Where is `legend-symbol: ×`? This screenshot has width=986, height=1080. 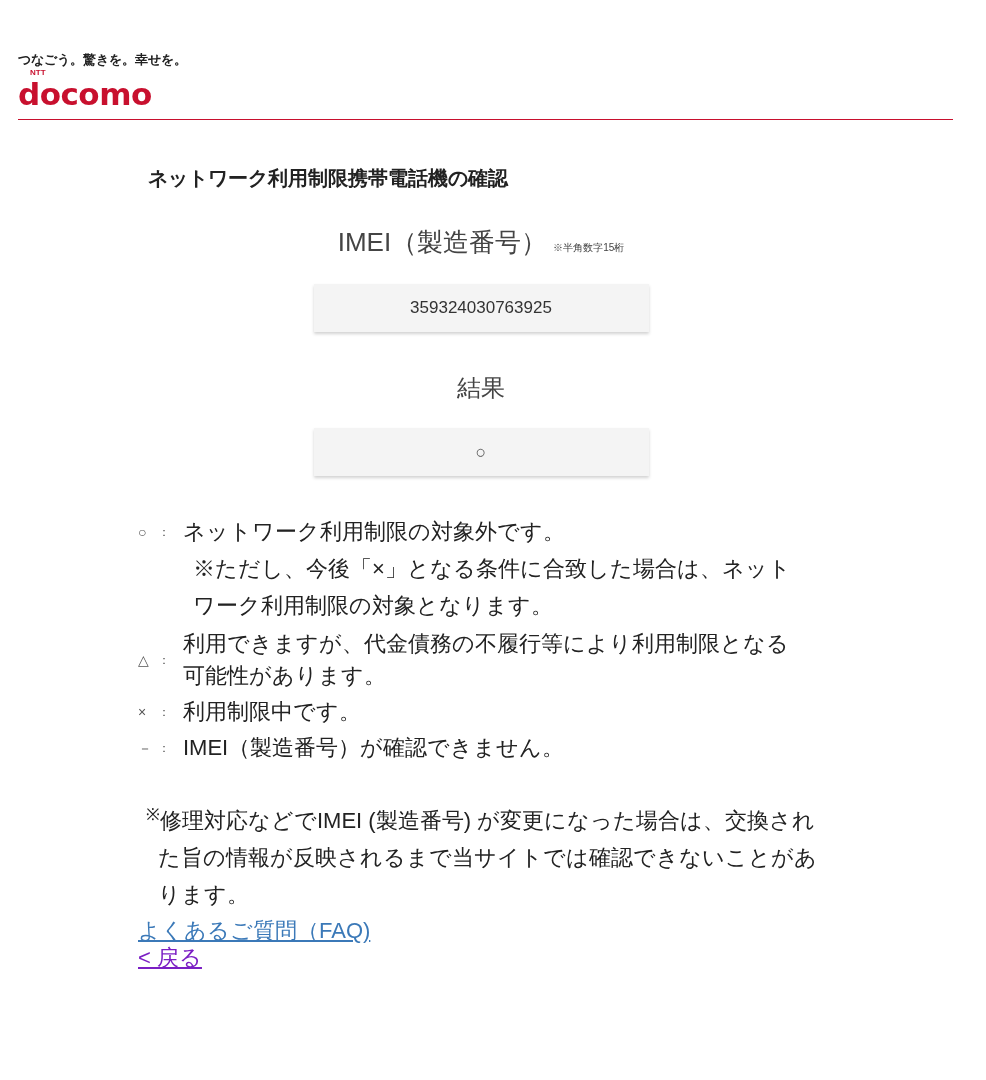
legend-symbol: × is located at coordinates (143, 712).